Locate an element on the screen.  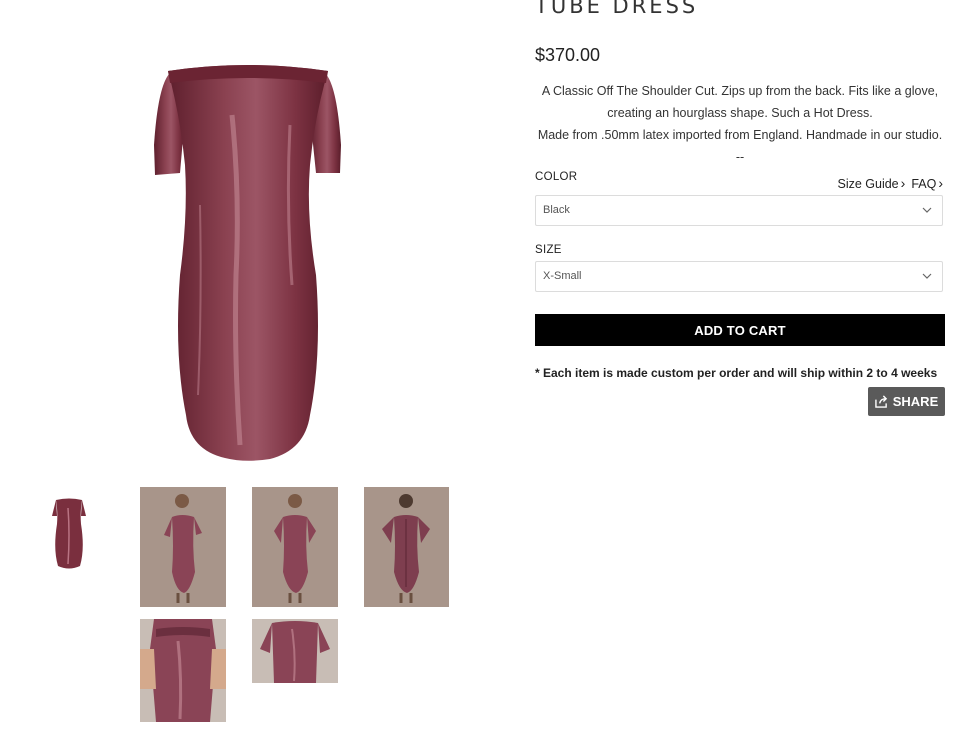
faq-link: FAQ › is located at coordinates (927, 183).